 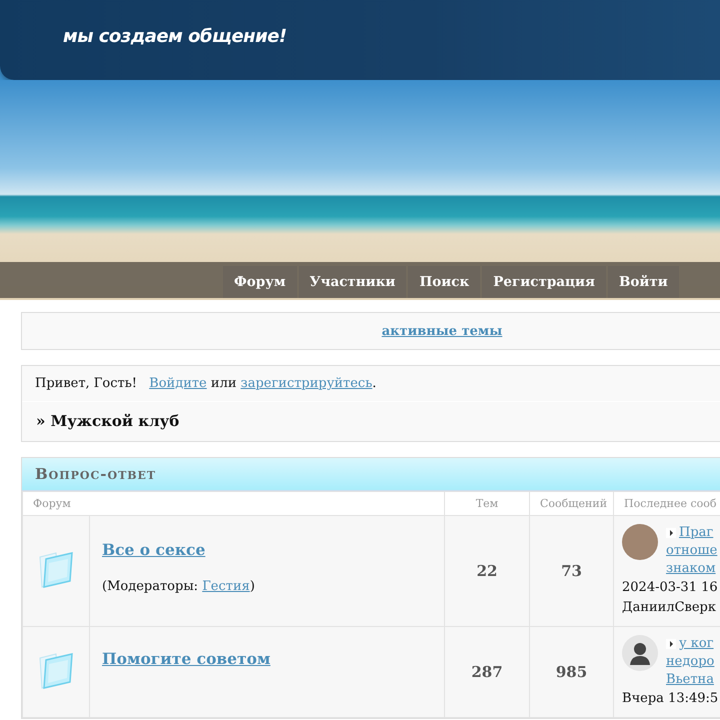 What do you see at coordinates (306, 383) in the screenshot?
I see `register-link: зарегистрируйтесь` at bounding box center [306, 383].